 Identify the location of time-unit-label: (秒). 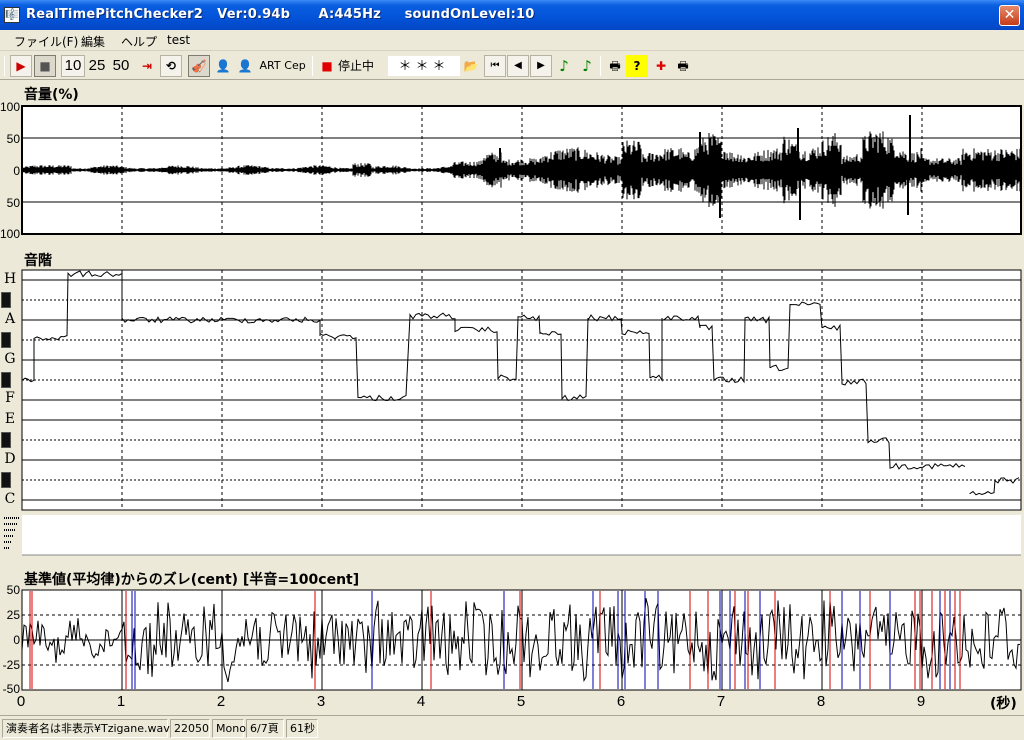
(1003, 704).